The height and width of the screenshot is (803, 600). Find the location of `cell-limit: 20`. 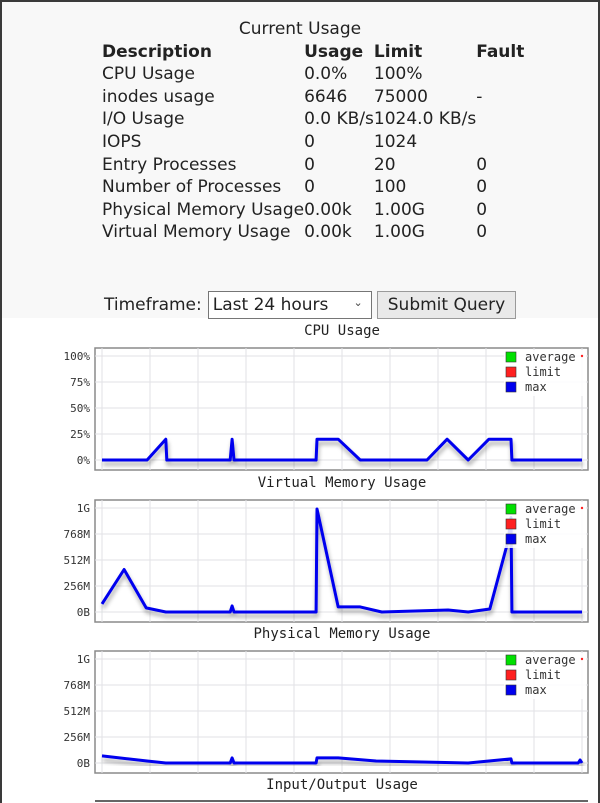

cell-limit: 20 is located at coordinates (384, 164).